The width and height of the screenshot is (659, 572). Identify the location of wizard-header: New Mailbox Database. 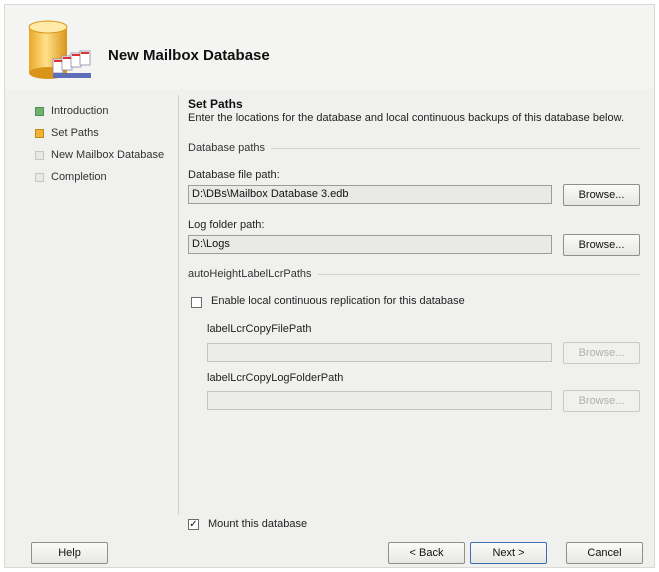
(329, 47).